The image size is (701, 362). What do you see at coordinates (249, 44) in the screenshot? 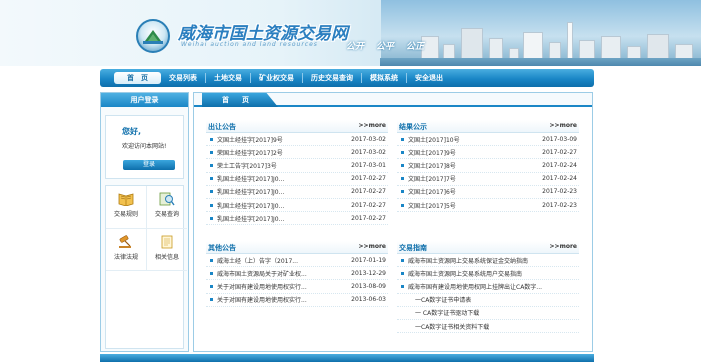
I see `site-subtitle: Weihai auction and land resources` at bounding box center [249, 44].